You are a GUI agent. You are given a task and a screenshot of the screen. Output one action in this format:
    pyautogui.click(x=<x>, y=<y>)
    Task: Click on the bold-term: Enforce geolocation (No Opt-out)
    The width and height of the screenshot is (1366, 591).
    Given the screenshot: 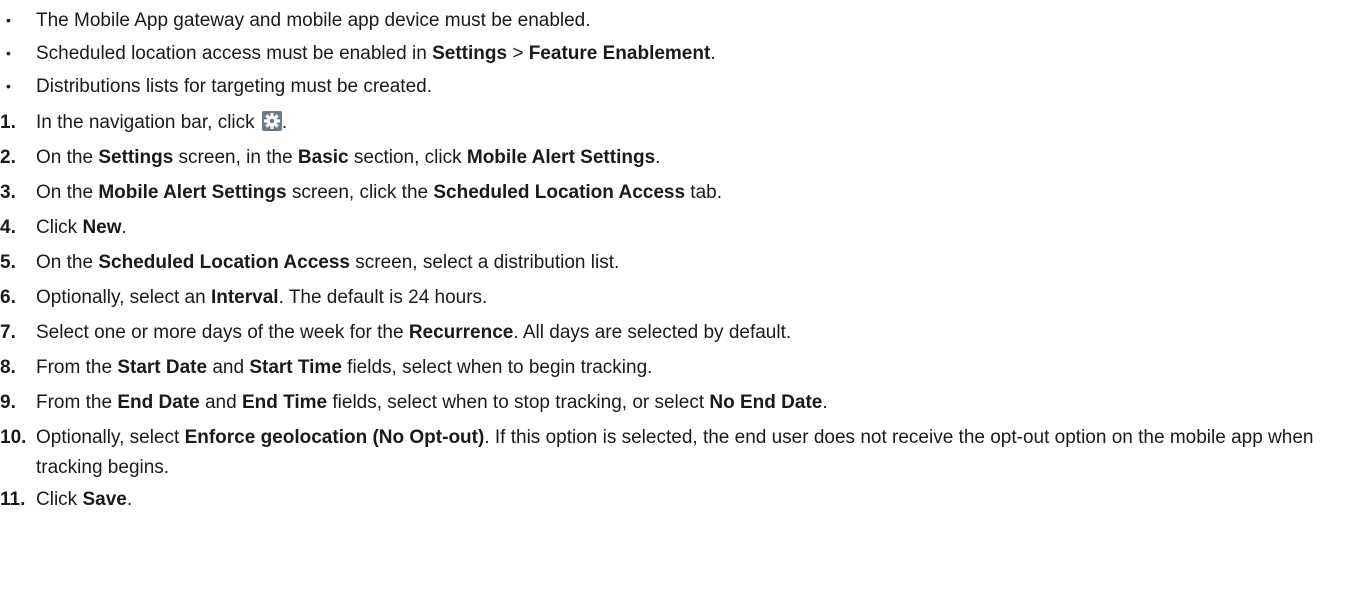 What is the action you would take?
    pyautogui.click(x=334, y=437)
    